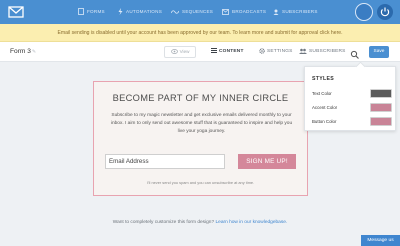 The width and height of the screenshot is (400, 246). I want to click on tab-settings: SETTINGS, so click(276, 52).